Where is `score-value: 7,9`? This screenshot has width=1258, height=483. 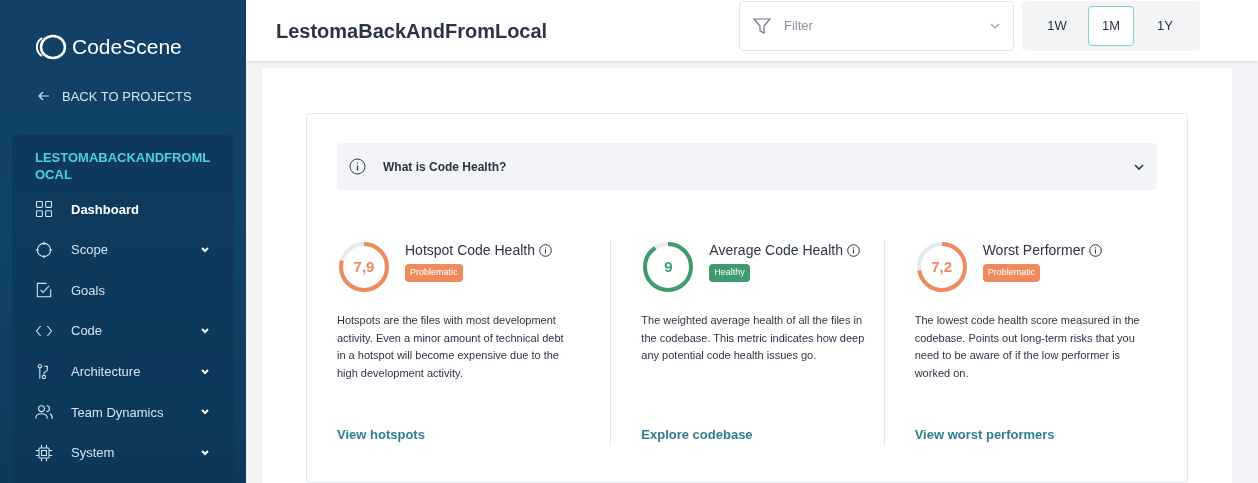
score-value: 7,9 is located at coordinates (364, 266).